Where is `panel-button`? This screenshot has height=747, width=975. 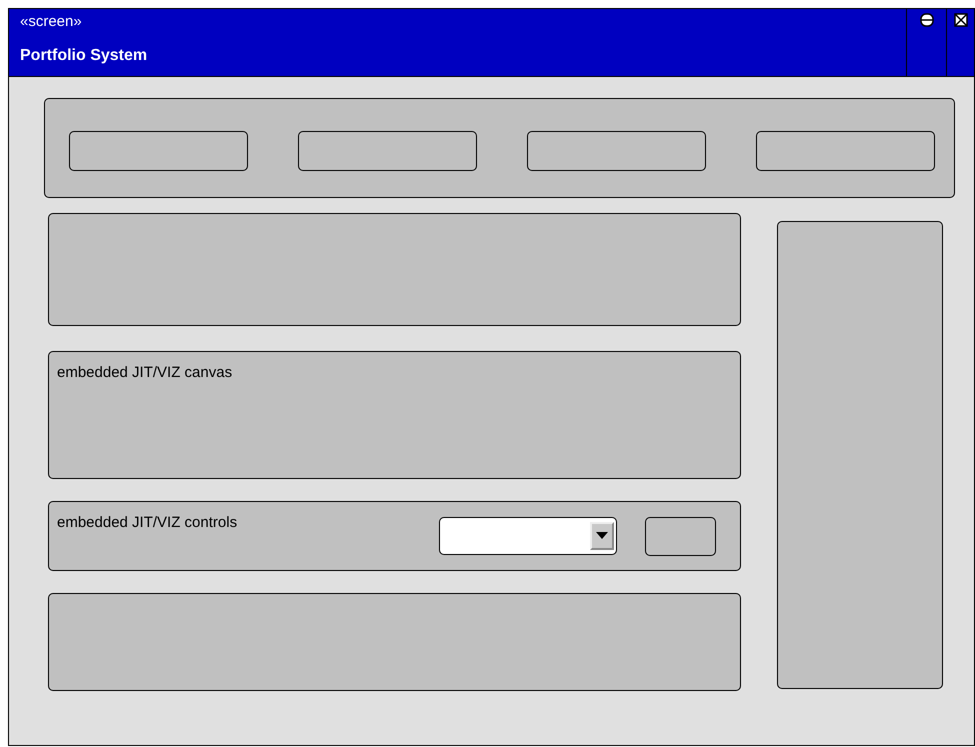
panel-button is located at coordinates (680, 536).